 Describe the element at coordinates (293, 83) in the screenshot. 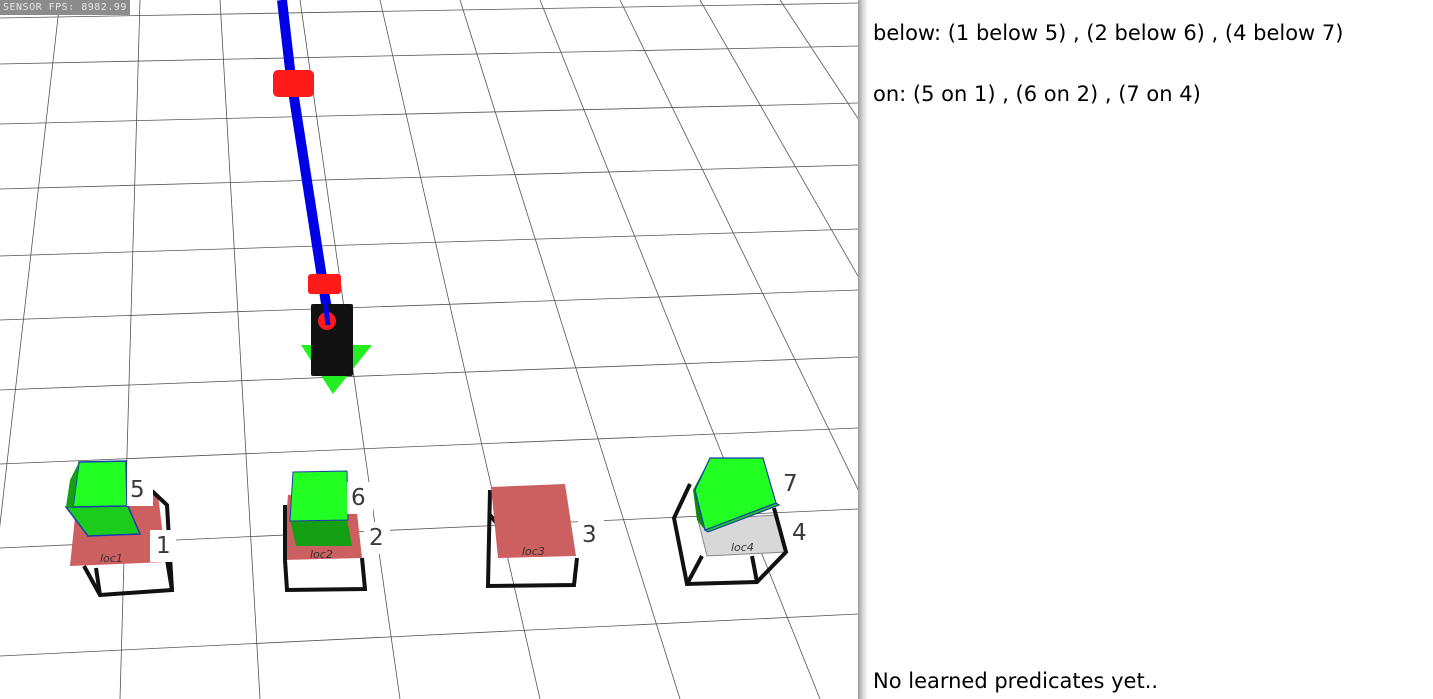

I see `arm-joint-upper` at that location.